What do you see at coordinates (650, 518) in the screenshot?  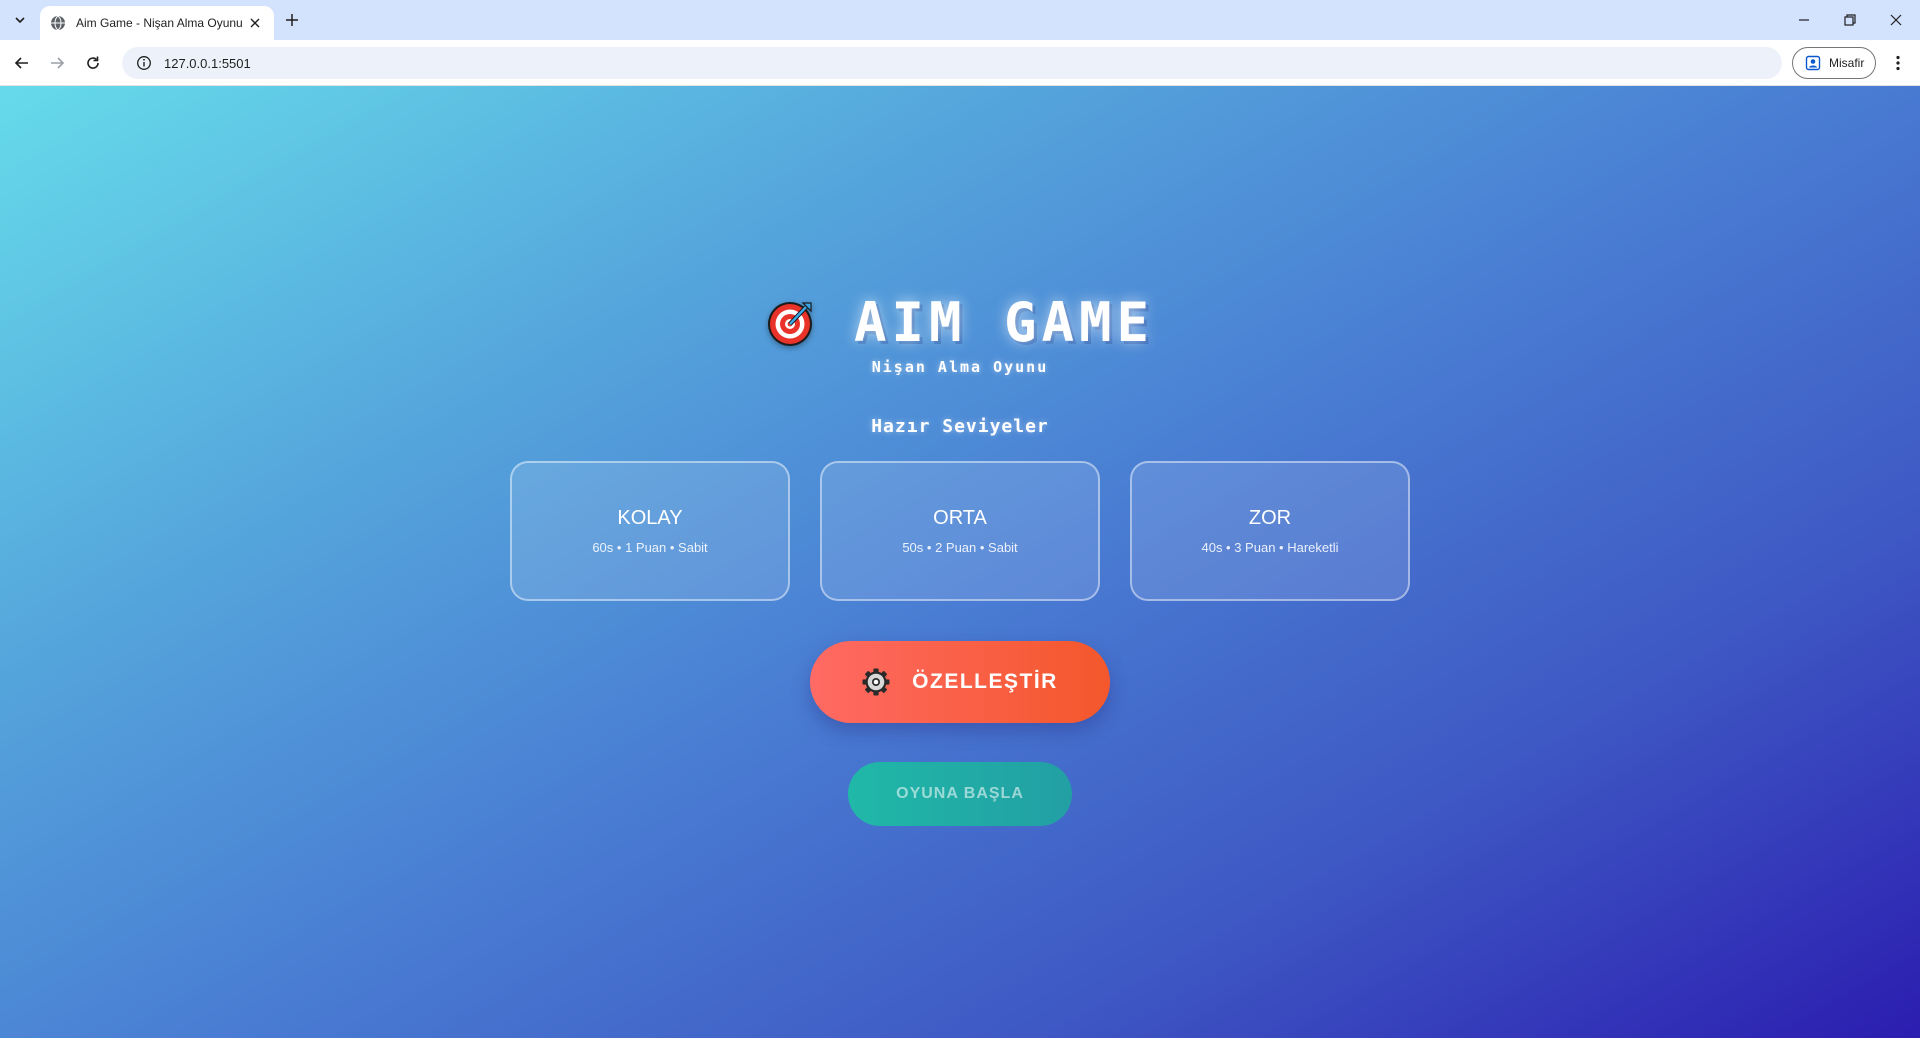 I see `level-name: KOLAY` at bounding box center [650, 518].